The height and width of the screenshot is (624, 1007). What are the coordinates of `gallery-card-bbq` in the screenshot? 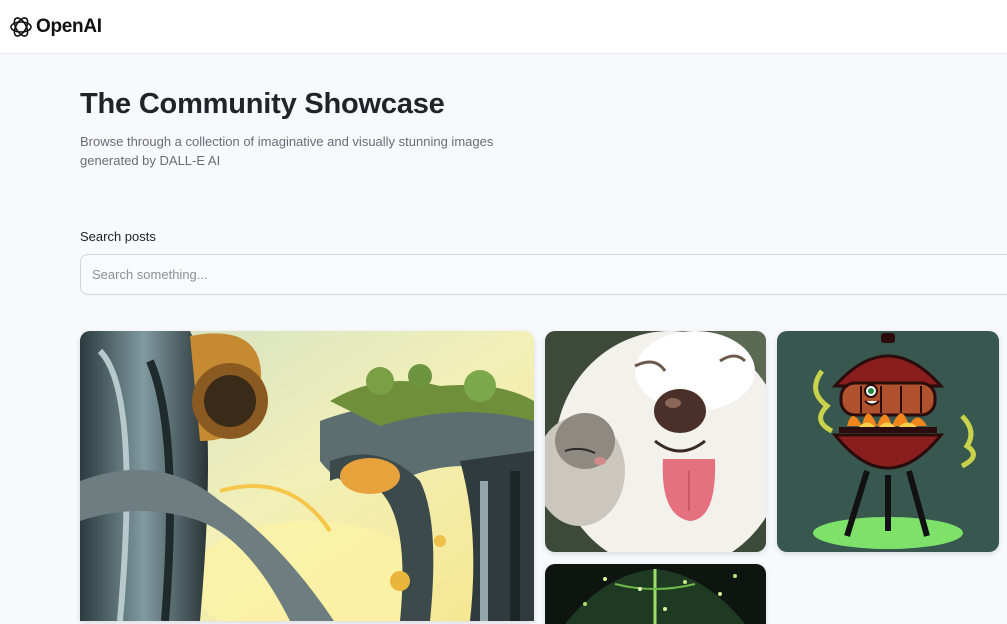 It's located at (888, 441).